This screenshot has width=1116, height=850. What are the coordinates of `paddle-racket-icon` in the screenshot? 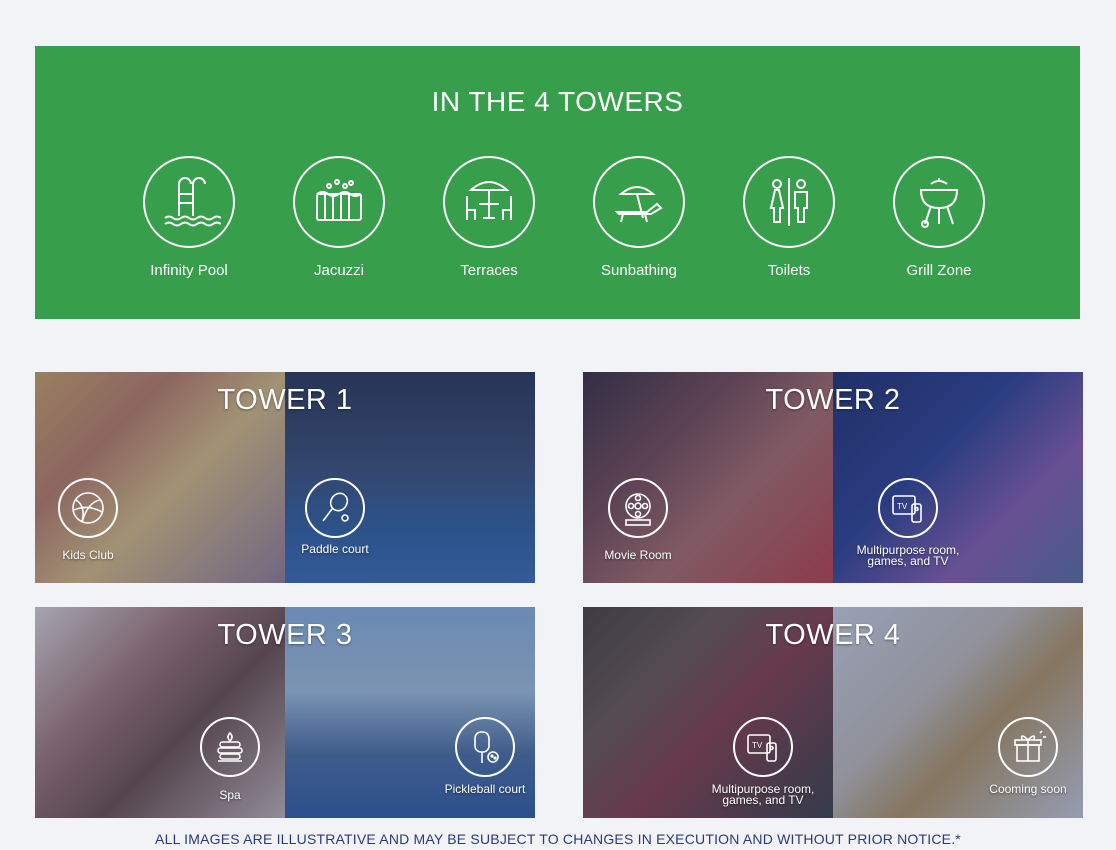 It's located at (335, 508).